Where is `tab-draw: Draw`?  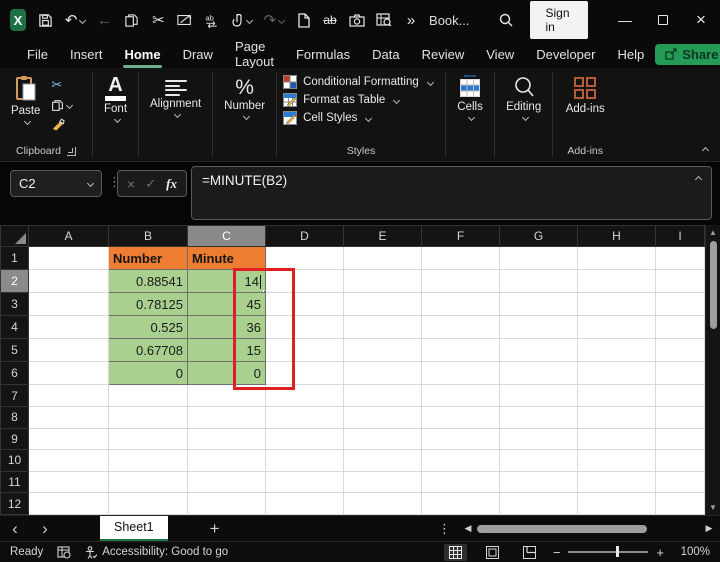
tab-draw: Draw is located at coordinates (198, 54).